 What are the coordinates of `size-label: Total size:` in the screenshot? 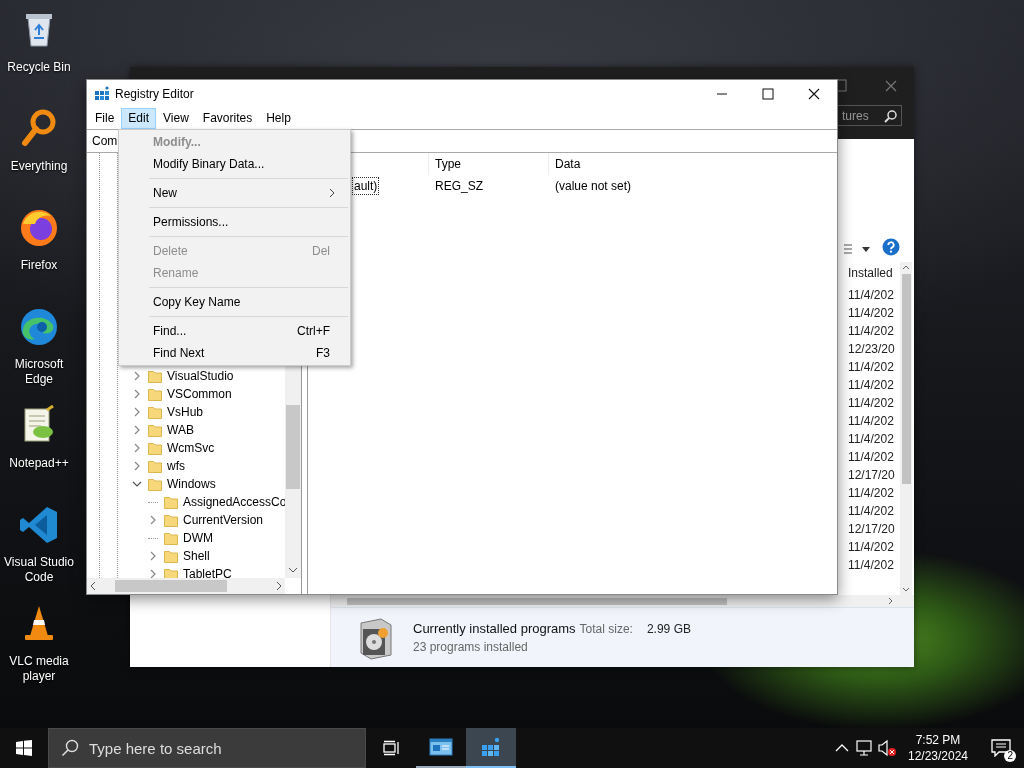 It's located at (606, 629).